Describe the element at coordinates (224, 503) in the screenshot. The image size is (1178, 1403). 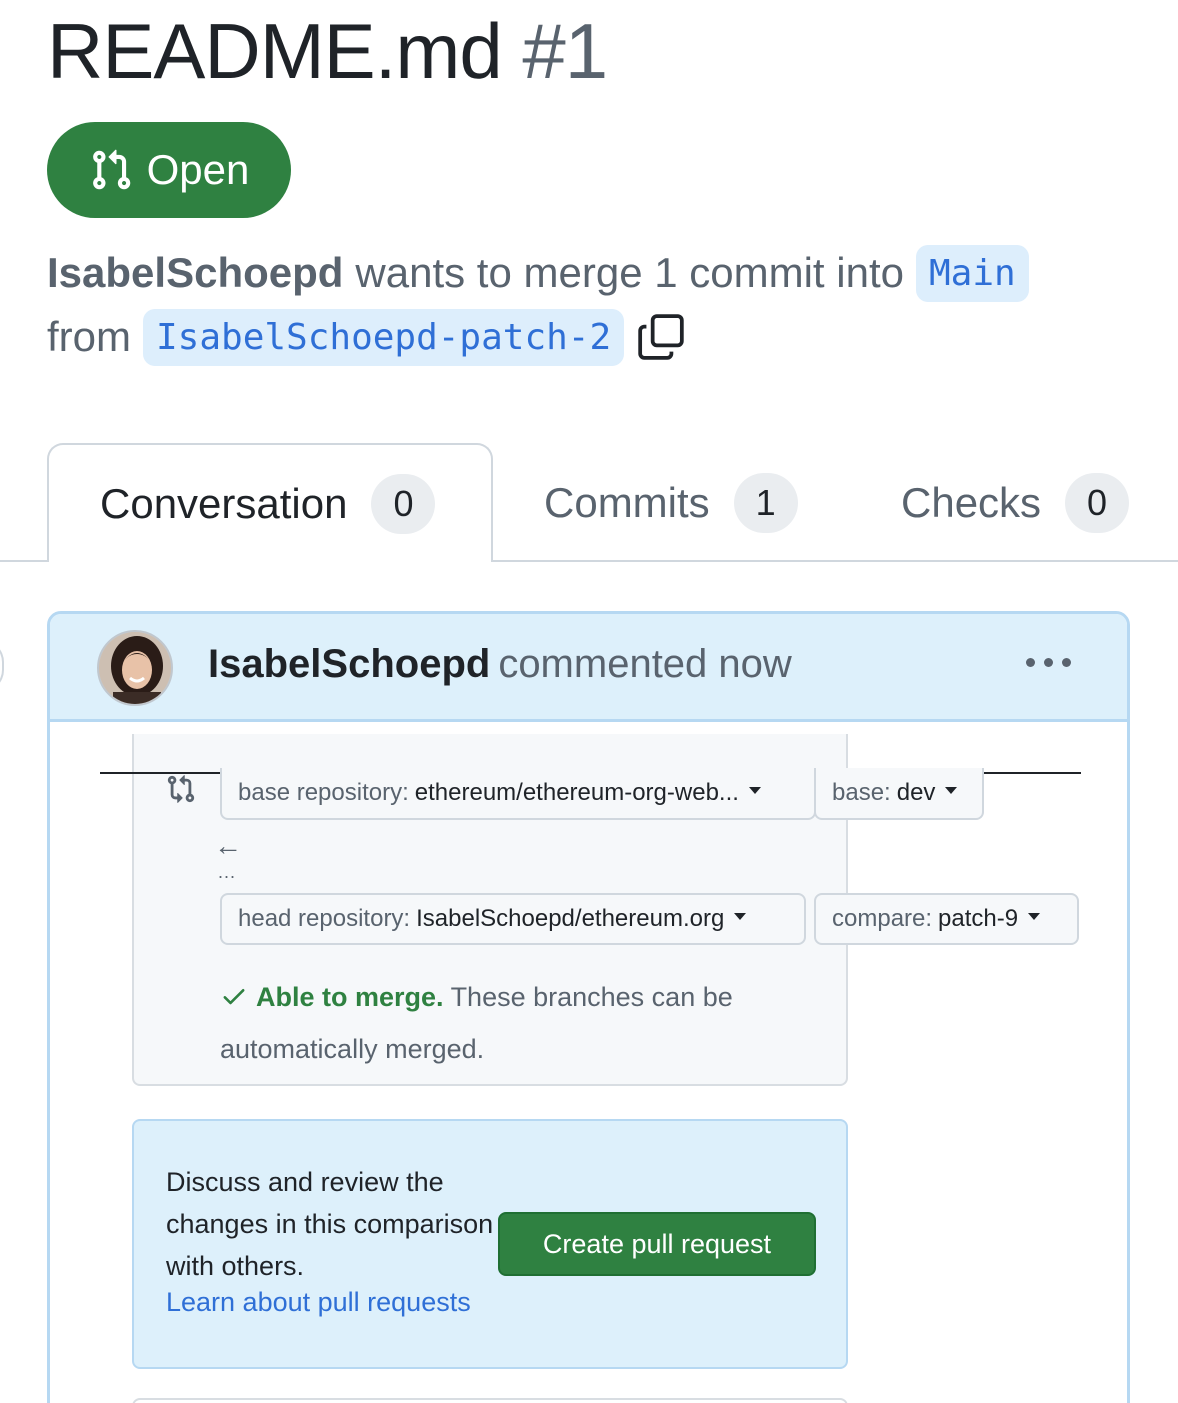
I see `tab-label: Conversation` at that location.